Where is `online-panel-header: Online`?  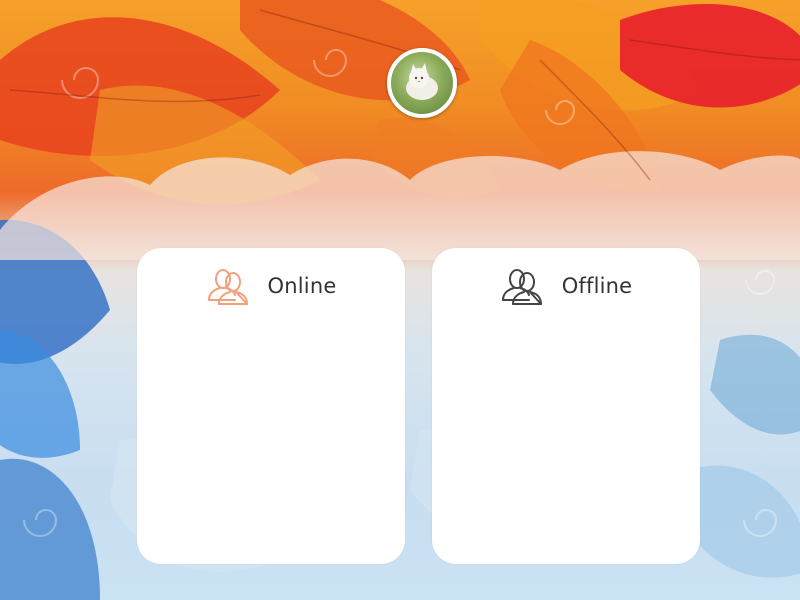
online-panel-header: Online is located at coordinates (271, 286).